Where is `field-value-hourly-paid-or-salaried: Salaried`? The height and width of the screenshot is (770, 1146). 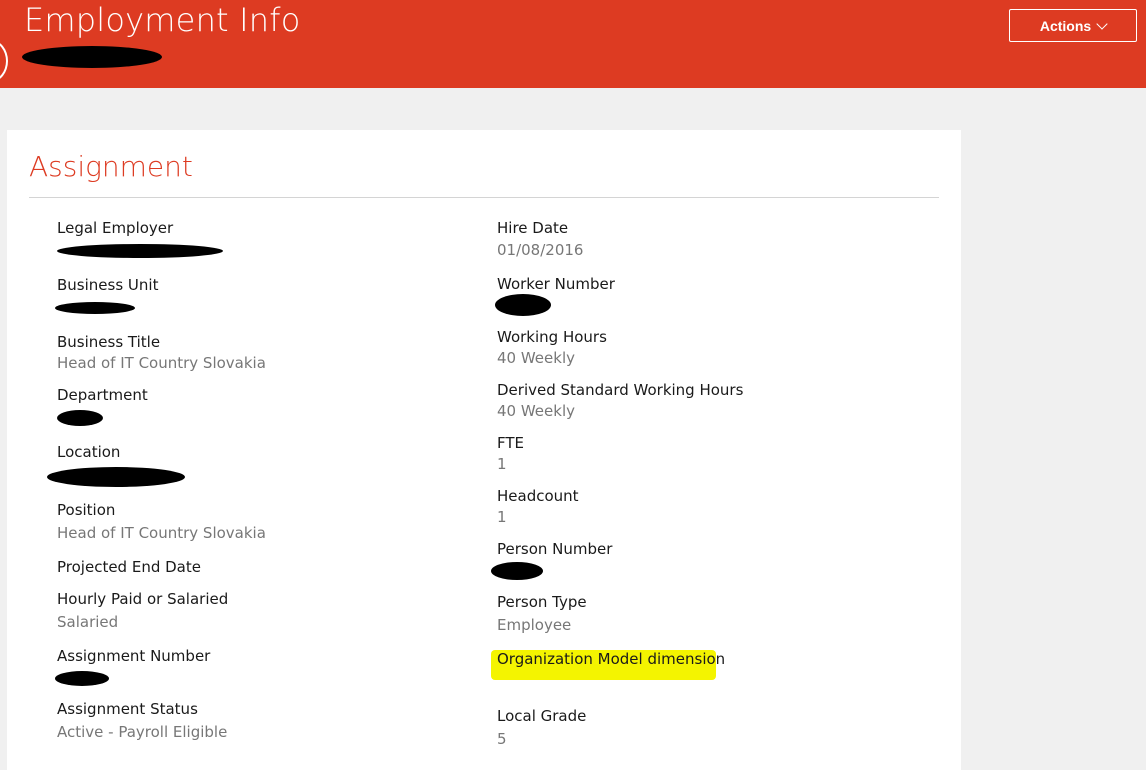
field-value-hourly-paid-or-salaried: Salaried is located at coordinates (88, 622).